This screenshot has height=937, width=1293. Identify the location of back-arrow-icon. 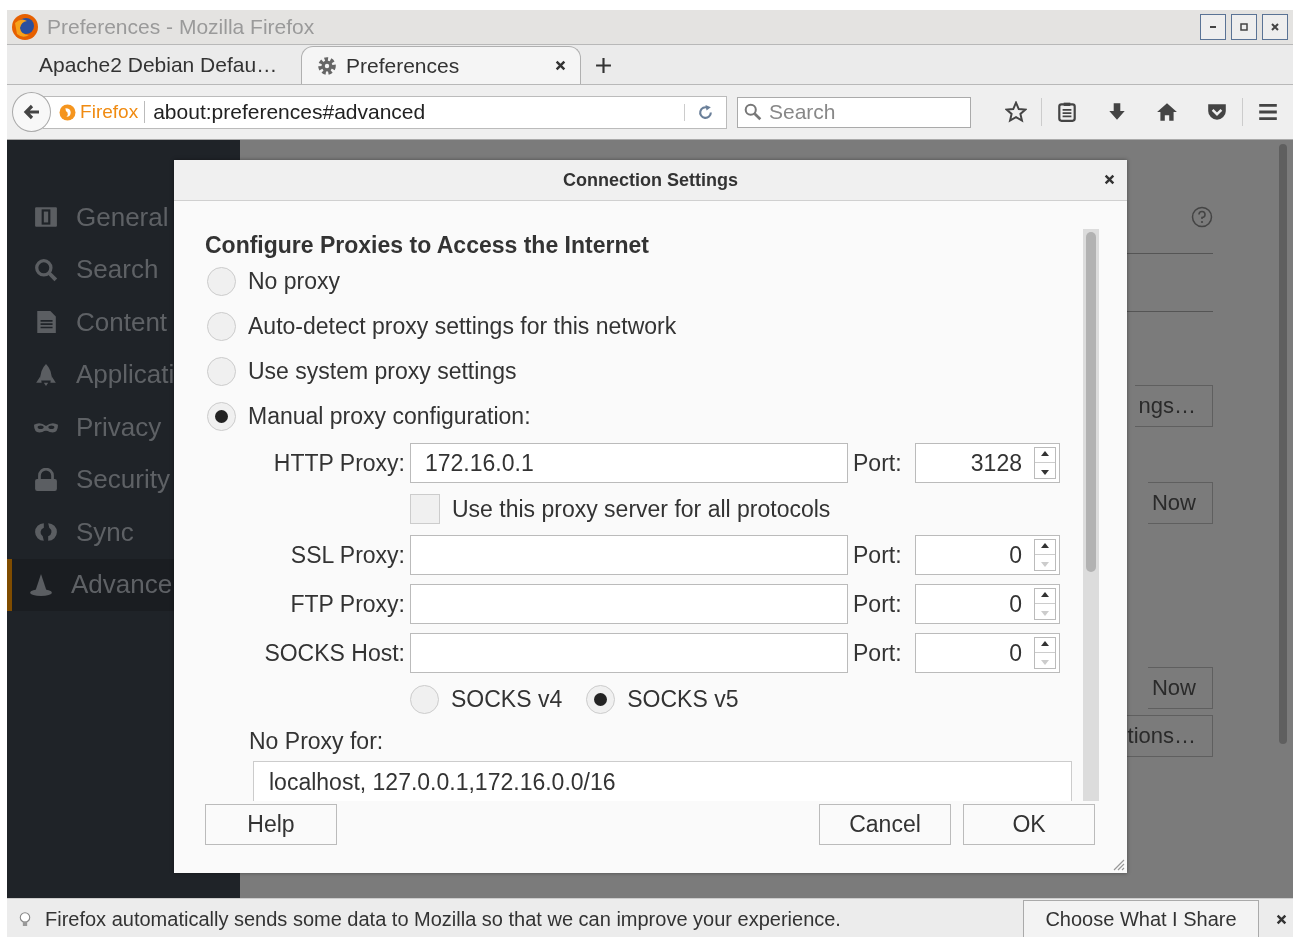
(31, 112).